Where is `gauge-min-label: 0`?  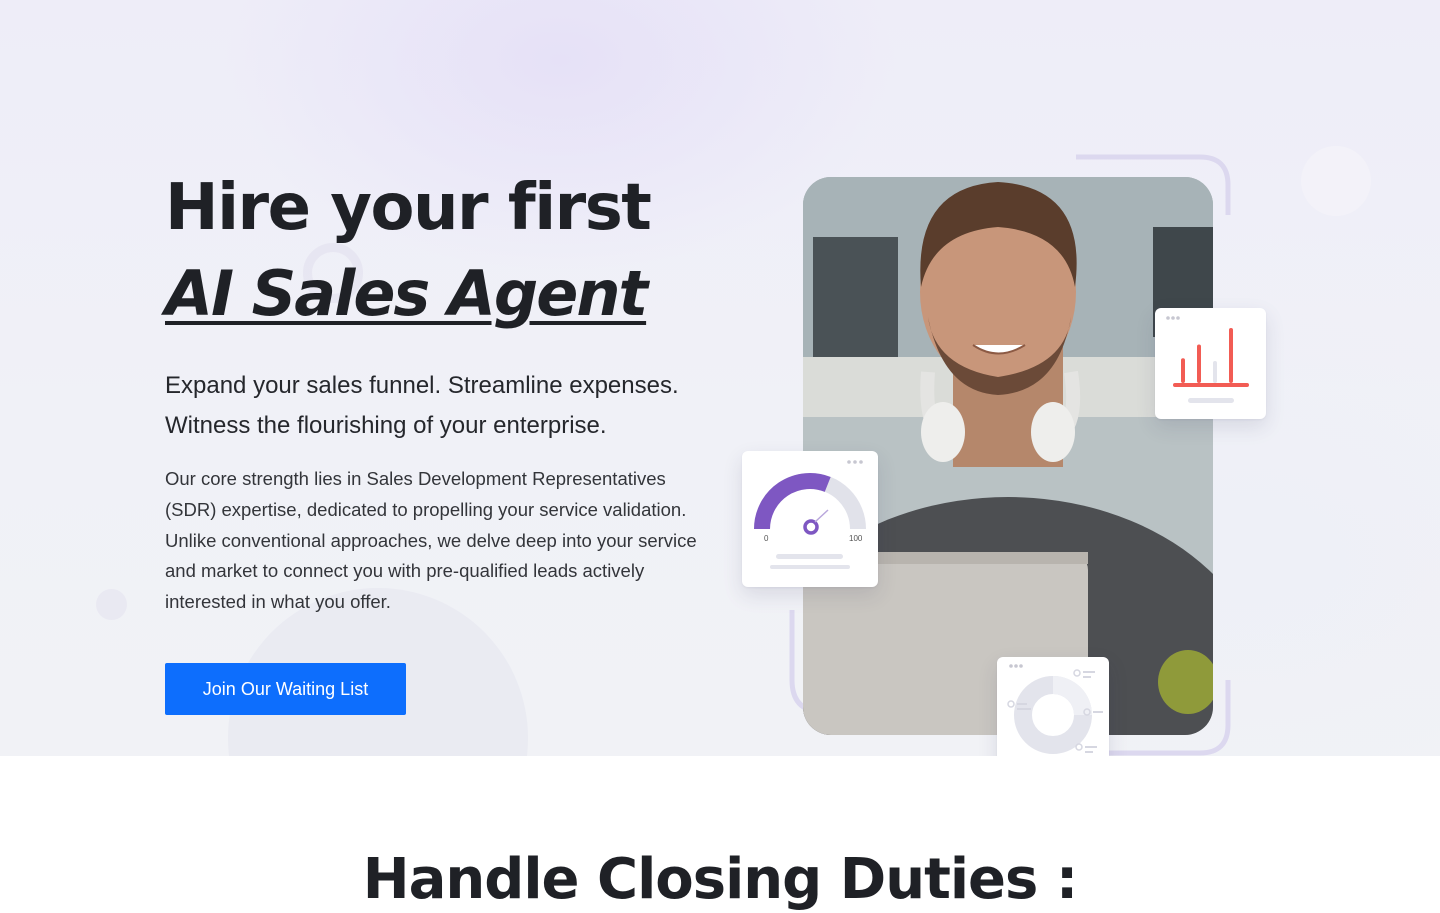 gauge-min-label: 0 is located at coordinates (766, 538).